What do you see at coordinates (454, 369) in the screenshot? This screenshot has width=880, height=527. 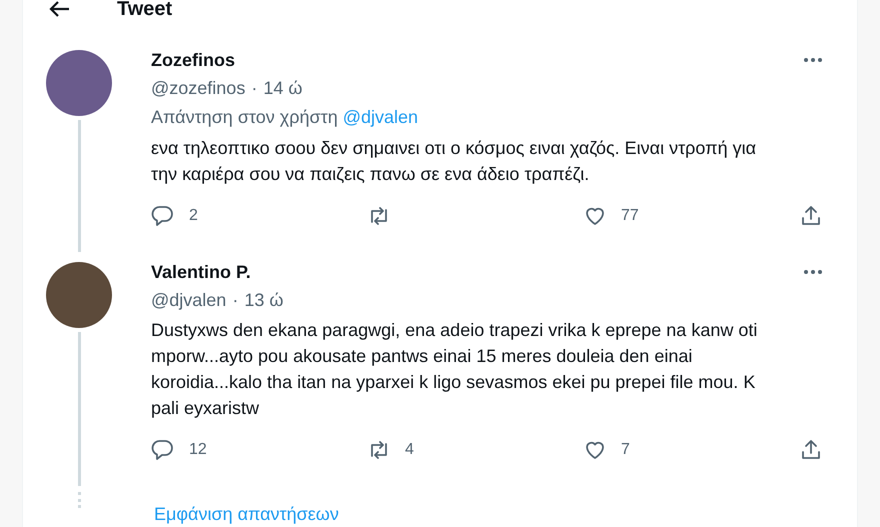 I see `tweet-text: Dustyxws den ekana paragwgi, ena adeio trapezi vrika k eprepe na kanw oti mporw...ayto pou akousate pantws einai 15 meres douleia den einai koroidia...kalo tha itan na yparxei k ligo sevasmos ekei pu prepei file mou. K pali eyxaristw` at bounding box center [454, 369].